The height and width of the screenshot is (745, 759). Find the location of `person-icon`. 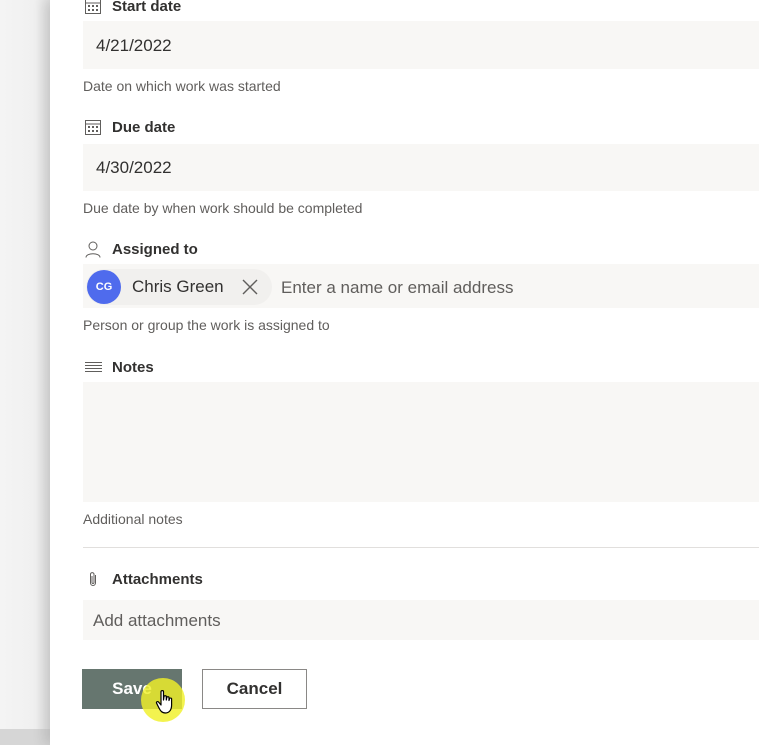

person-icon is located at coordinates (93, 249).